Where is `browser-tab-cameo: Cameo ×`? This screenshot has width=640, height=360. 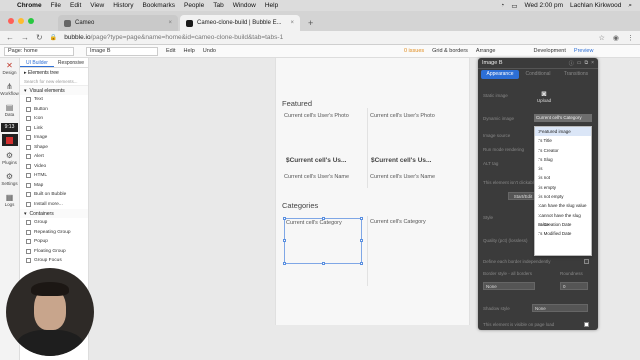
browser-tab-cameo: Cameo × is located at coordinates (118, 23).